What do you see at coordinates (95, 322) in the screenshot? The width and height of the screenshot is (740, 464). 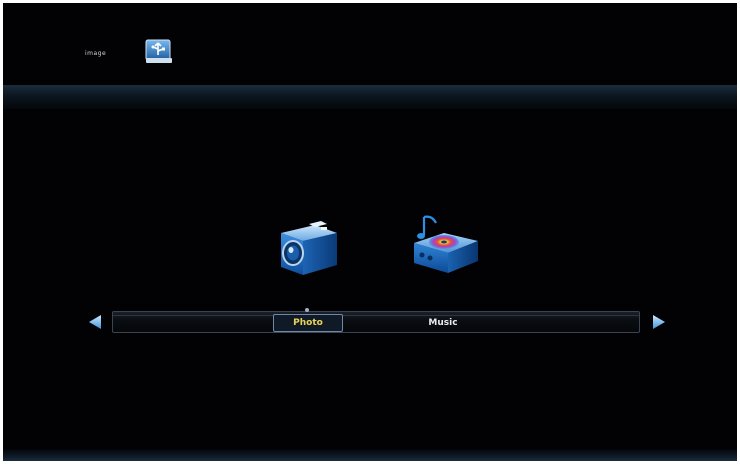 I see `arrow-left-icon` at bounding box center [95, 322].